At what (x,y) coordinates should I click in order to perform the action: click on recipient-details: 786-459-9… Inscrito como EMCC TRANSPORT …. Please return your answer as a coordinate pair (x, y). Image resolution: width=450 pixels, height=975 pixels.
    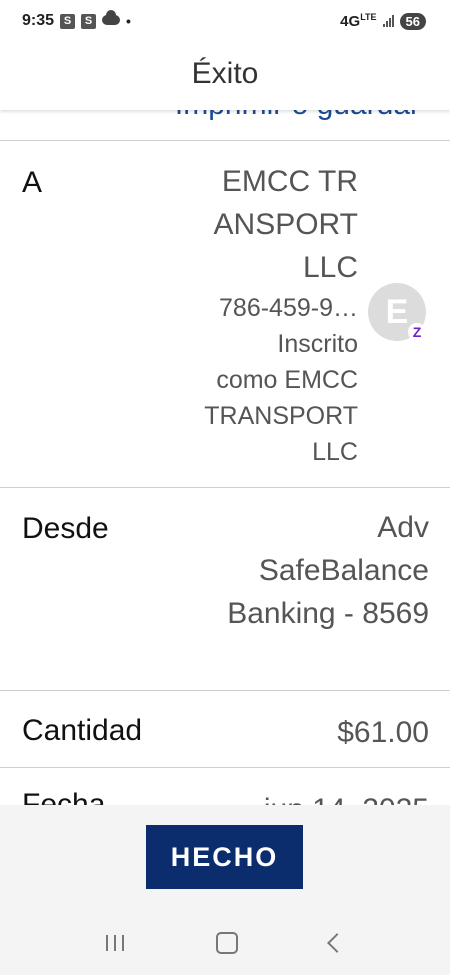
    Looking at the image, I should click on (248, 380).